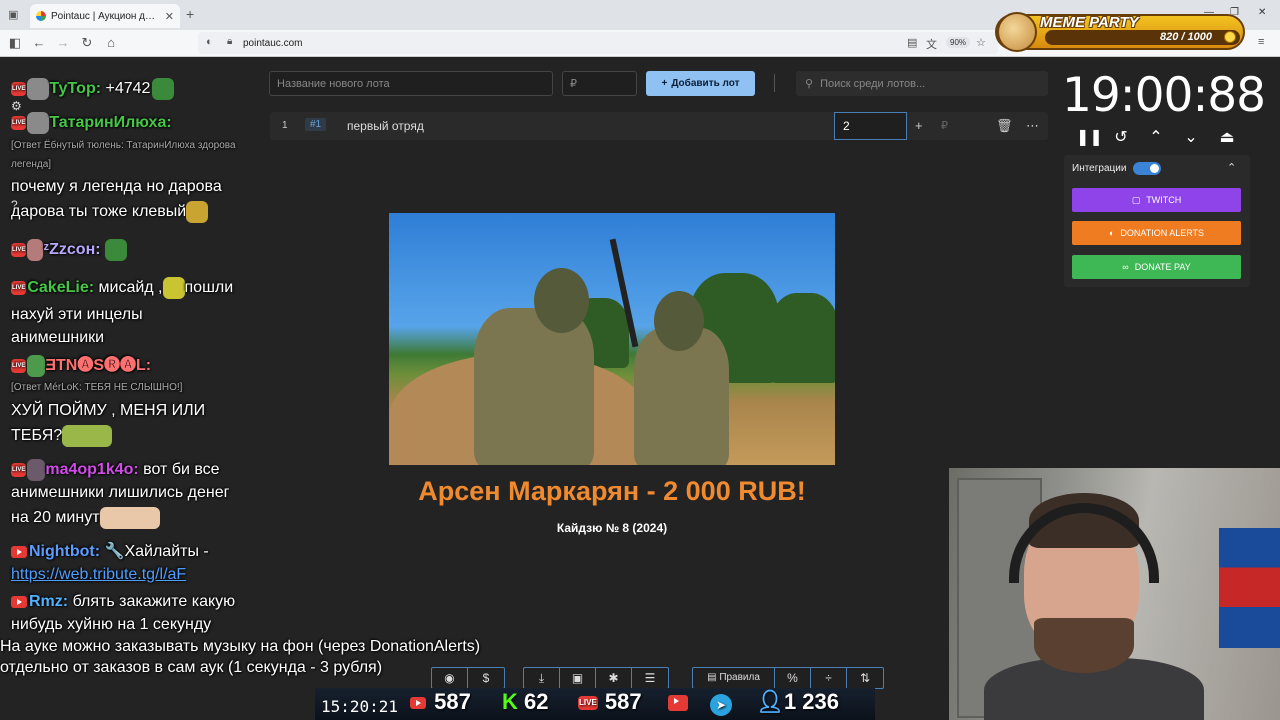 Image resolution: width=1280 pixels, height=720 pixels. I want to click on rules-button: ▤ Правила, so click(734, 678).